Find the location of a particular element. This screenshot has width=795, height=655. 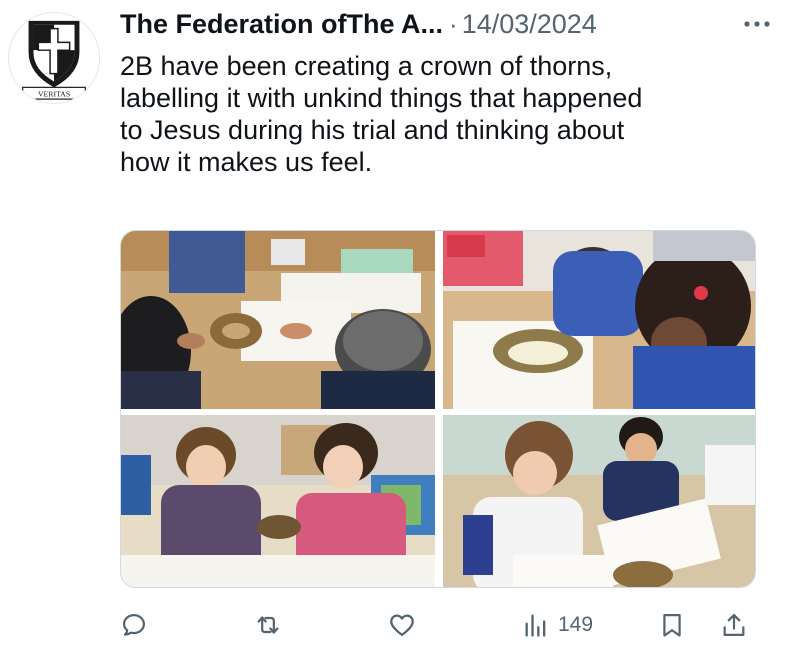

like-button is located at coordinates (402, 625).